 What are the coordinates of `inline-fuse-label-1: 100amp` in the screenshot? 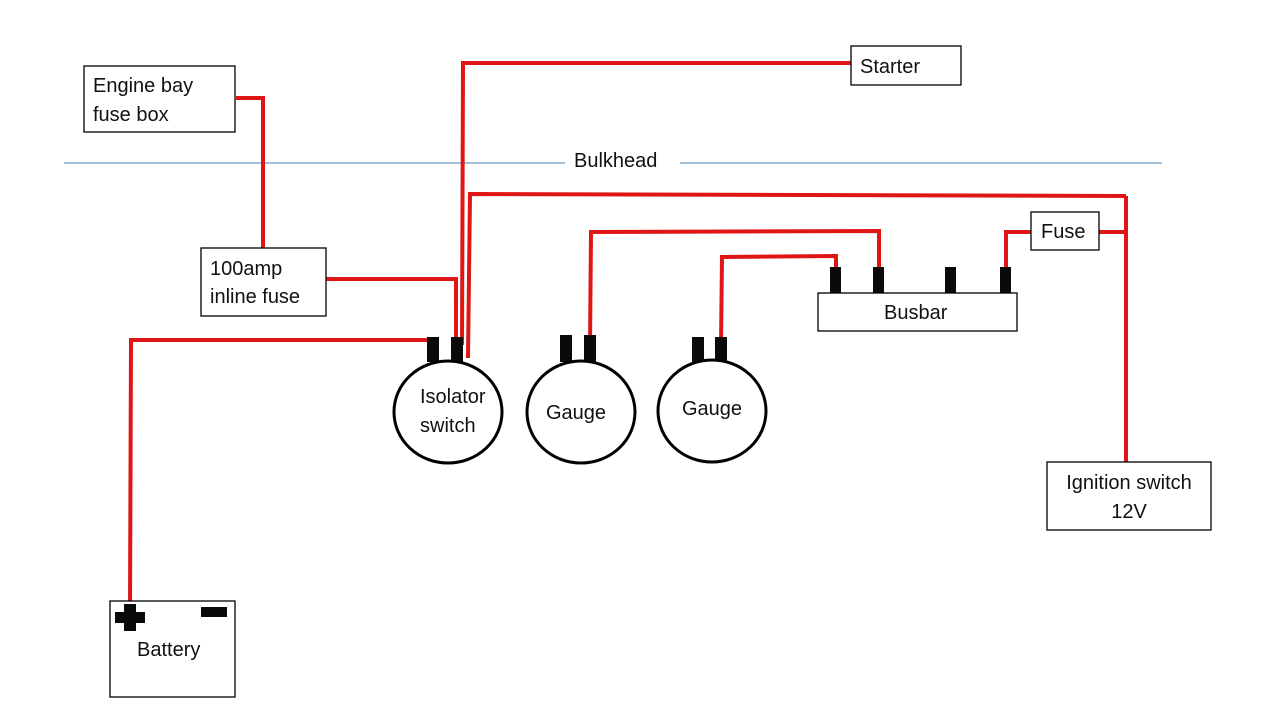 It's located at (246, 269).